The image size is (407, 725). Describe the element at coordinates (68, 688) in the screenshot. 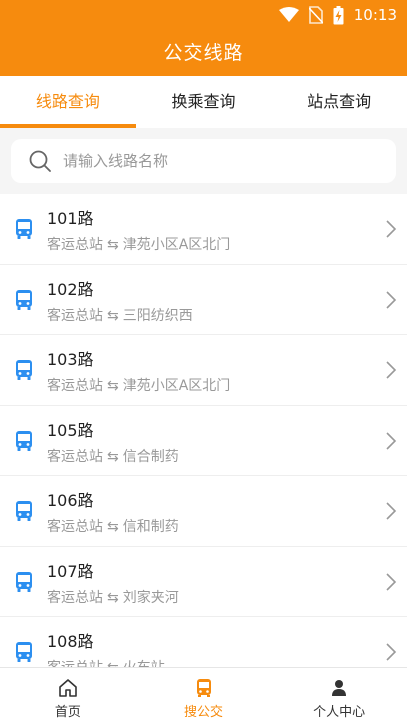

I see `home-icon` at that location.